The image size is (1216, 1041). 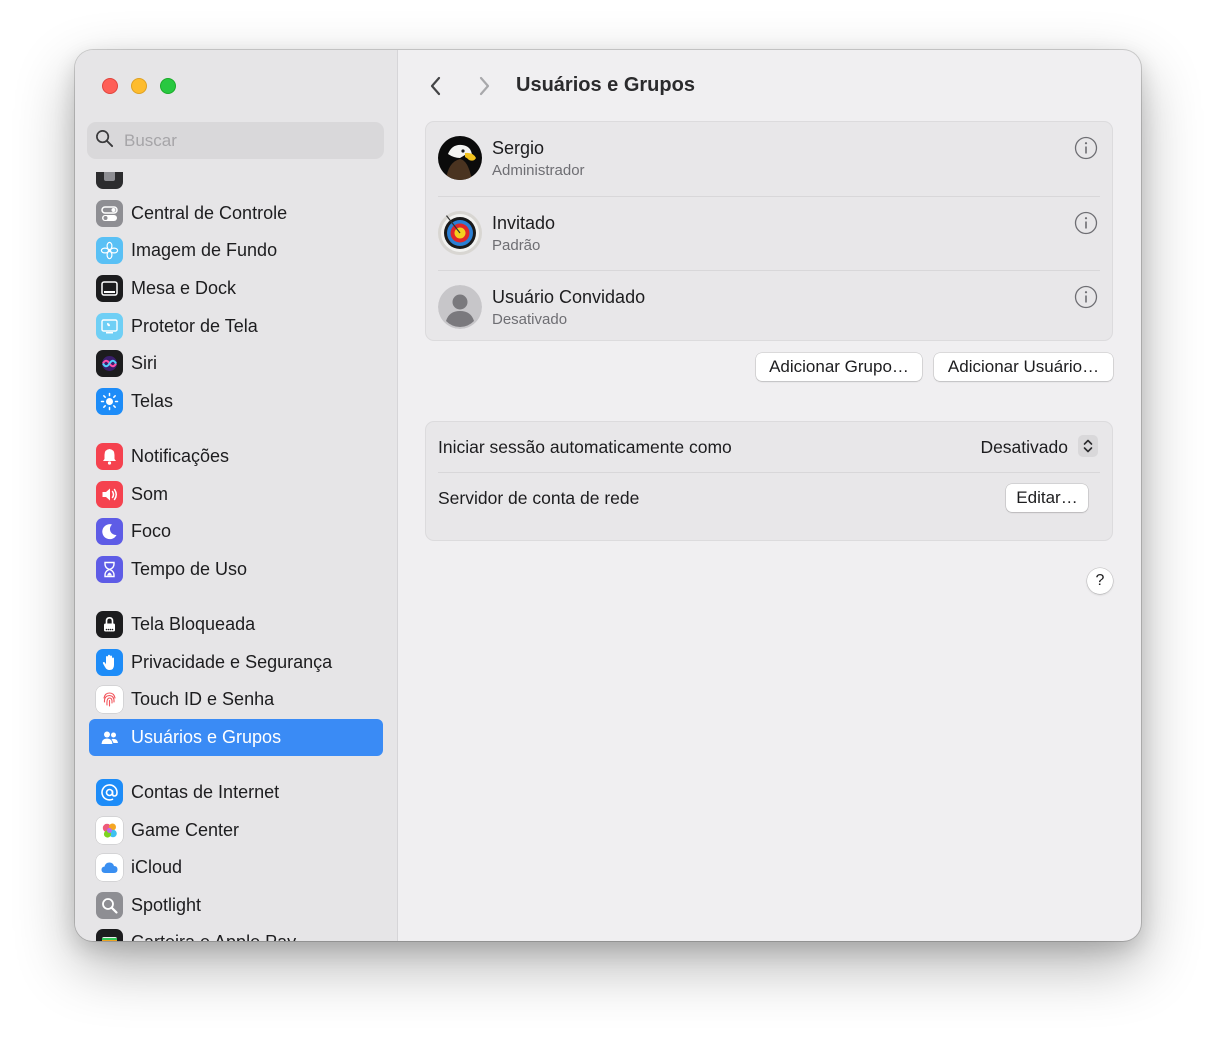 What do you see at coordinates (236, 532) in the screenshot?
I see `sidebar-item-foco: Foco` at bounding box center [236, 532].